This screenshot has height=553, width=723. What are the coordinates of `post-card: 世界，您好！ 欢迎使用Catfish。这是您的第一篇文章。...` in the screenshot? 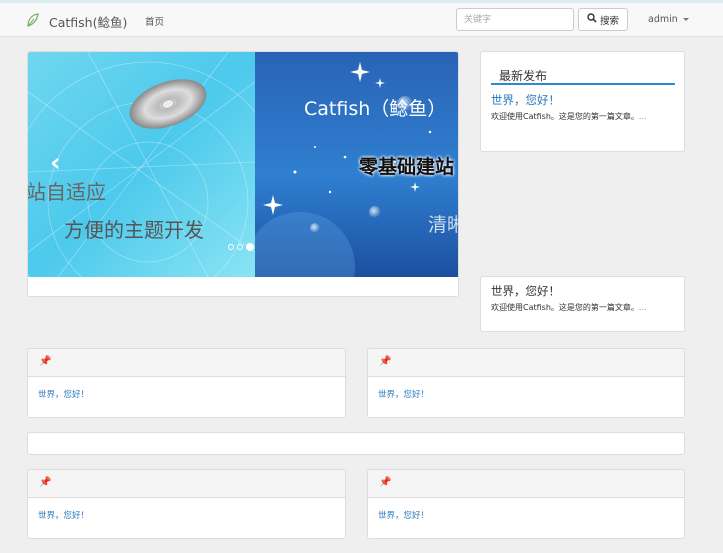 It's located at (582, 304).